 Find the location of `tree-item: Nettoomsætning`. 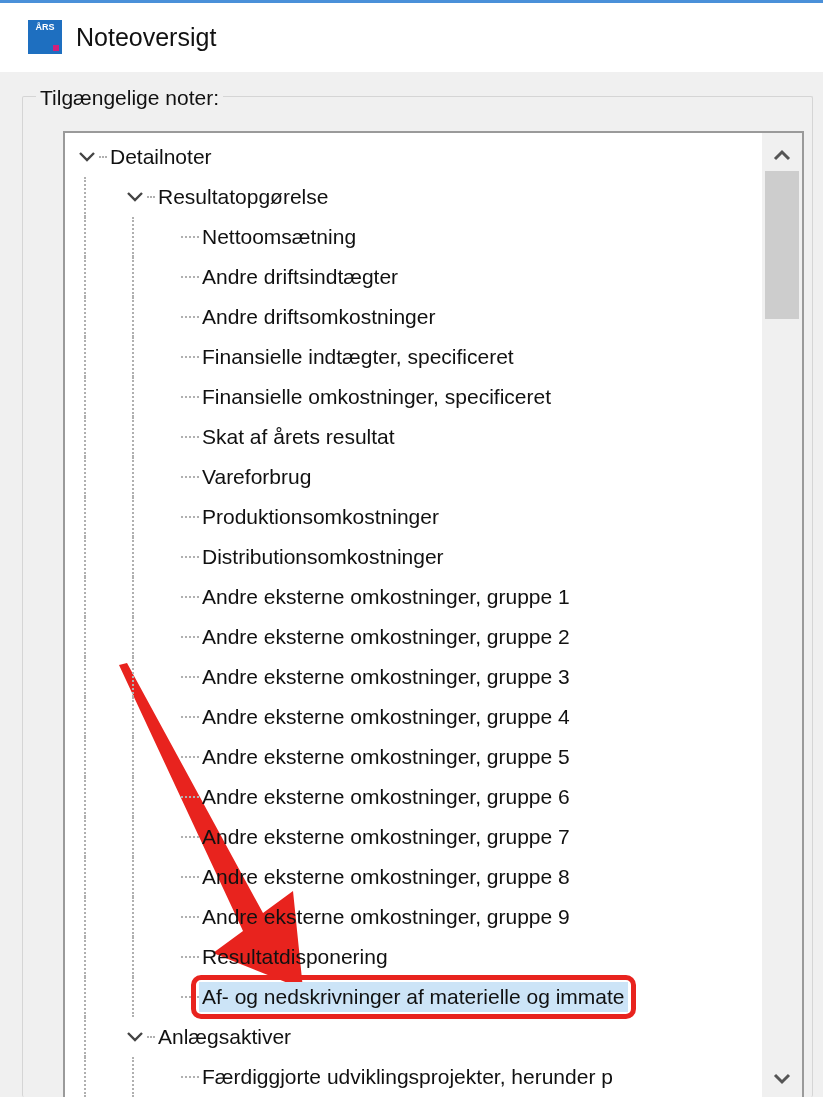

tree-item: Nettoomsætning is located at coordinates (279, 237).